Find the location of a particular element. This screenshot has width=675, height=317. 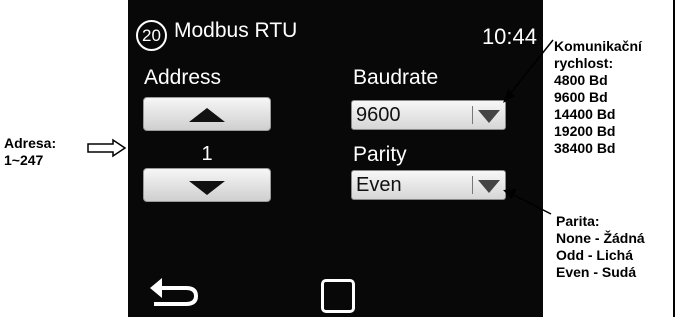

parity-callout-line is located at coordinates (531, 204).